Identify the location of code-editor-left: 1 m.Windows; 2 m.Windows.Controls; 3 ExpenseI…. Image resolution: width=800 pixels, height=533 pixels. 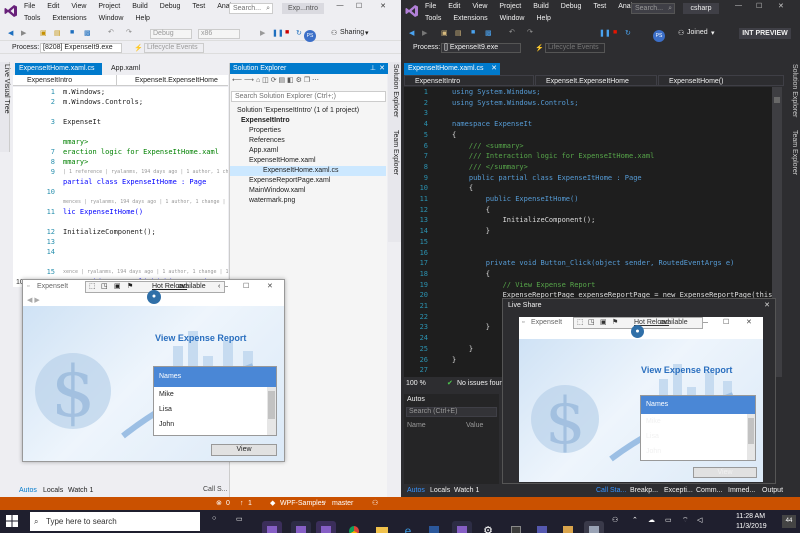
(120, 187).